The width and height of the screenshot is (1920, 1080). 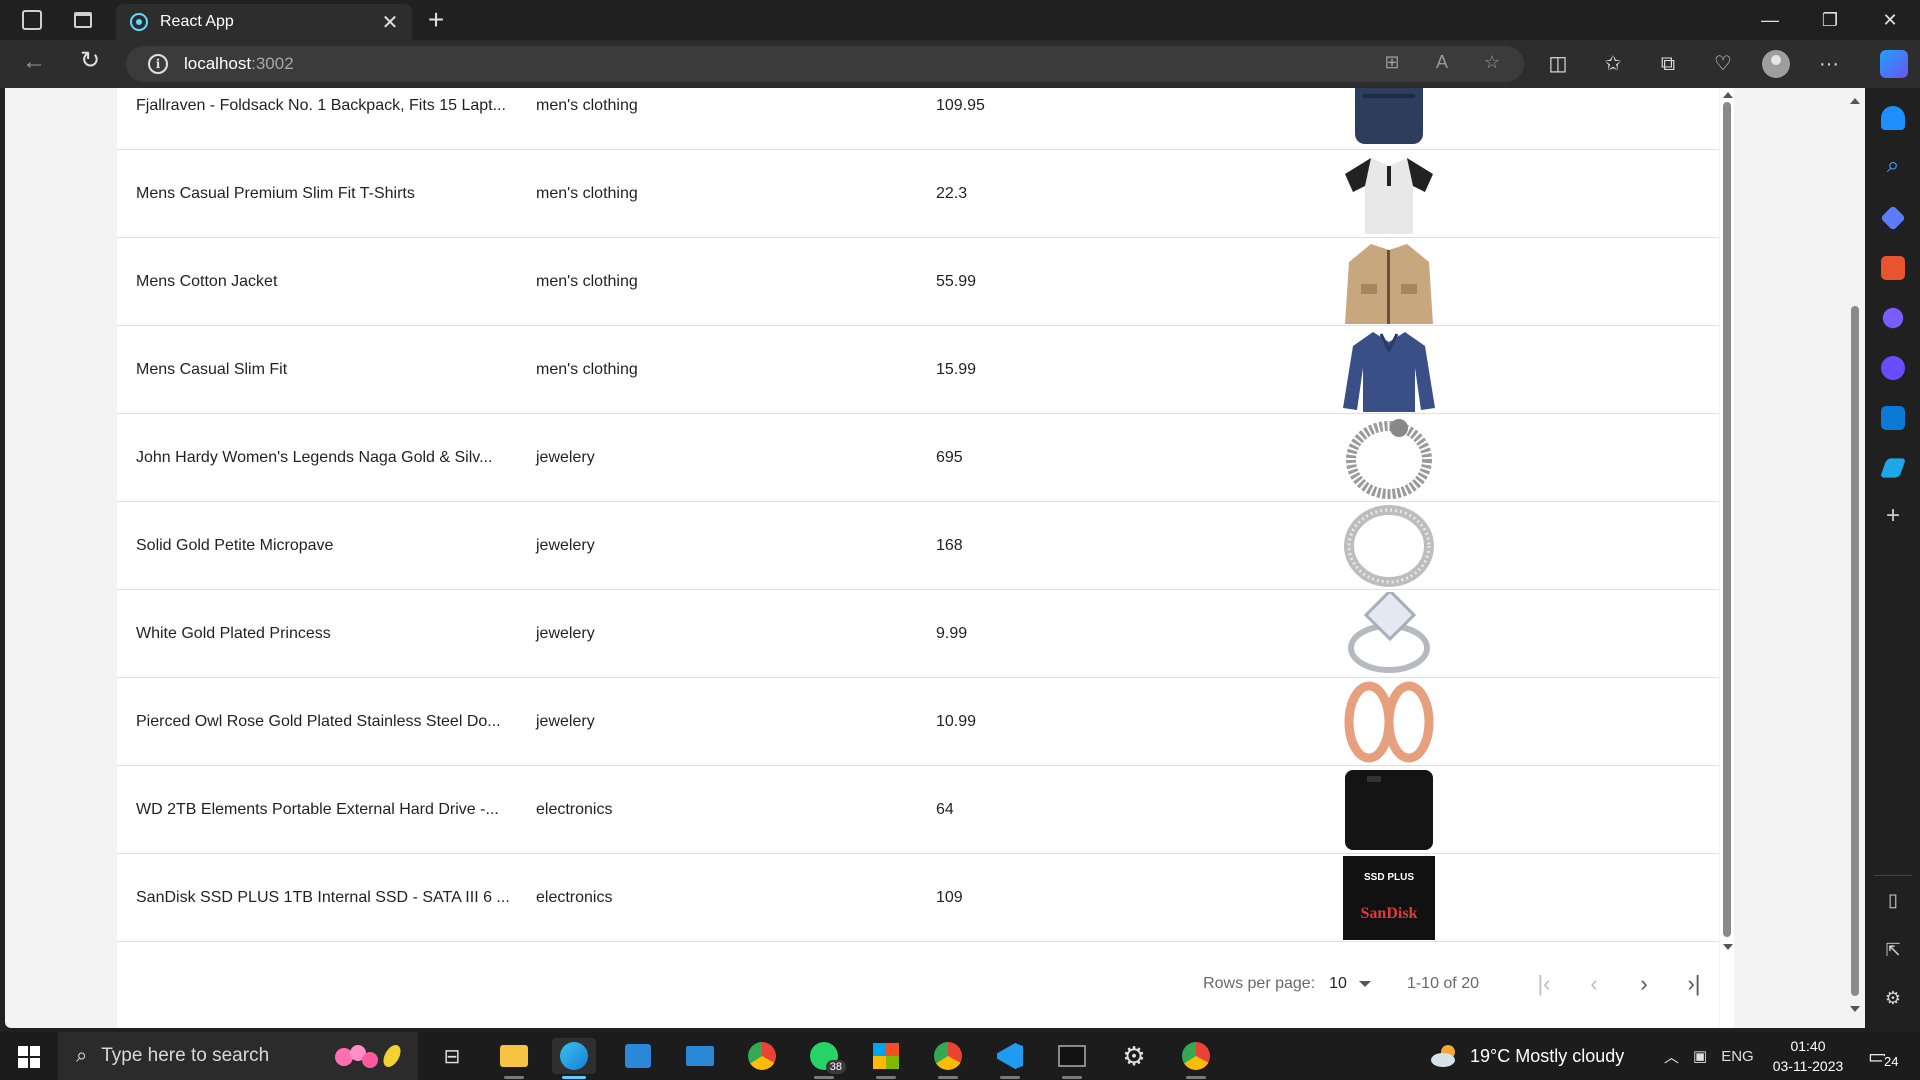 I want to click on partly-cloudy-icon, so click(x=1443, y=1056).